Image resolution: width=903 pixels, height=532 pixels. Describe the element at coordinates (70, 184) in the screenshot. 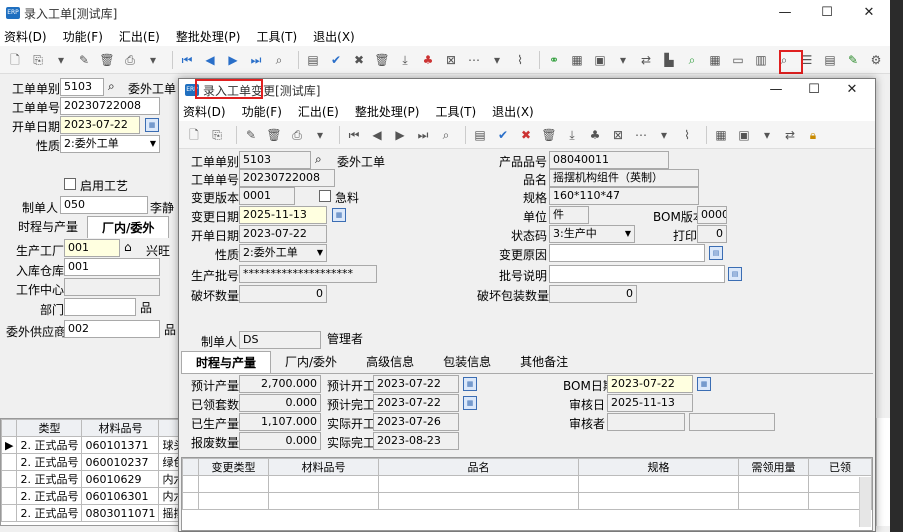

I see `enable-process-checkbox` at that location.